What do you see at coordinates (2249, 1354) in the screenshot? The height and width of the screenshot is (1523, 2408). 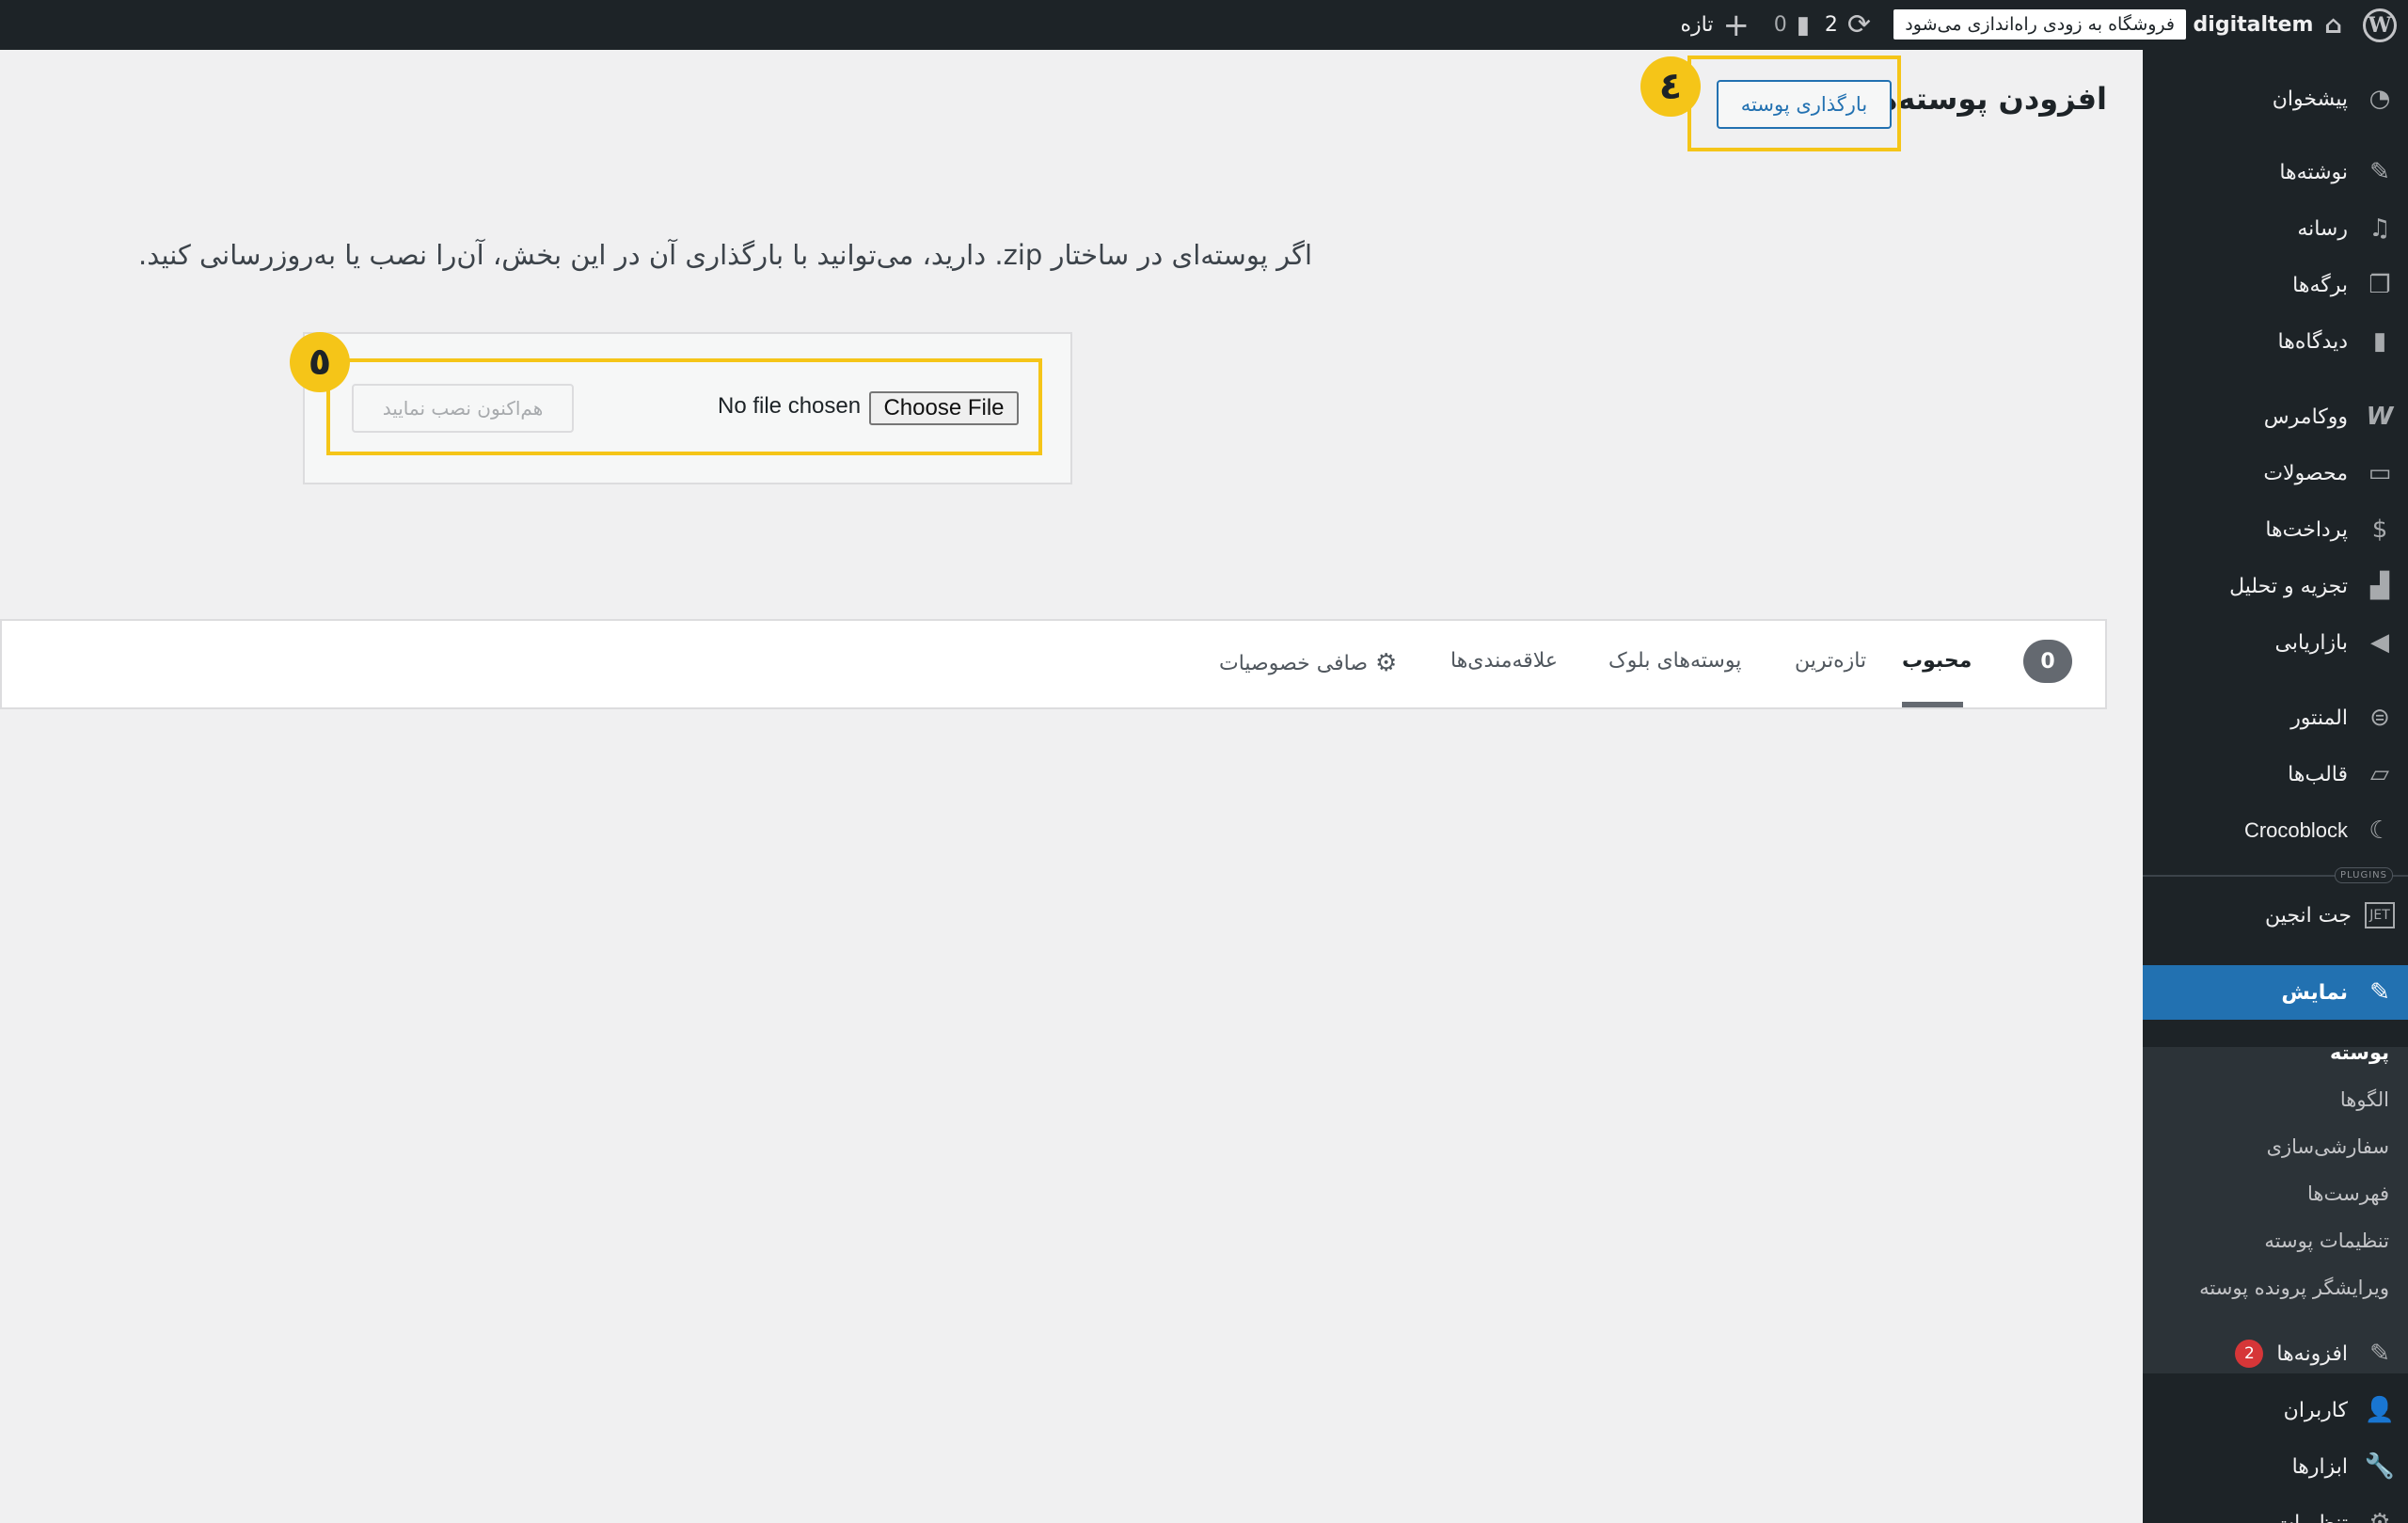 I see `plugins-update-badge: 2` at bounding box center [2249, 1354].